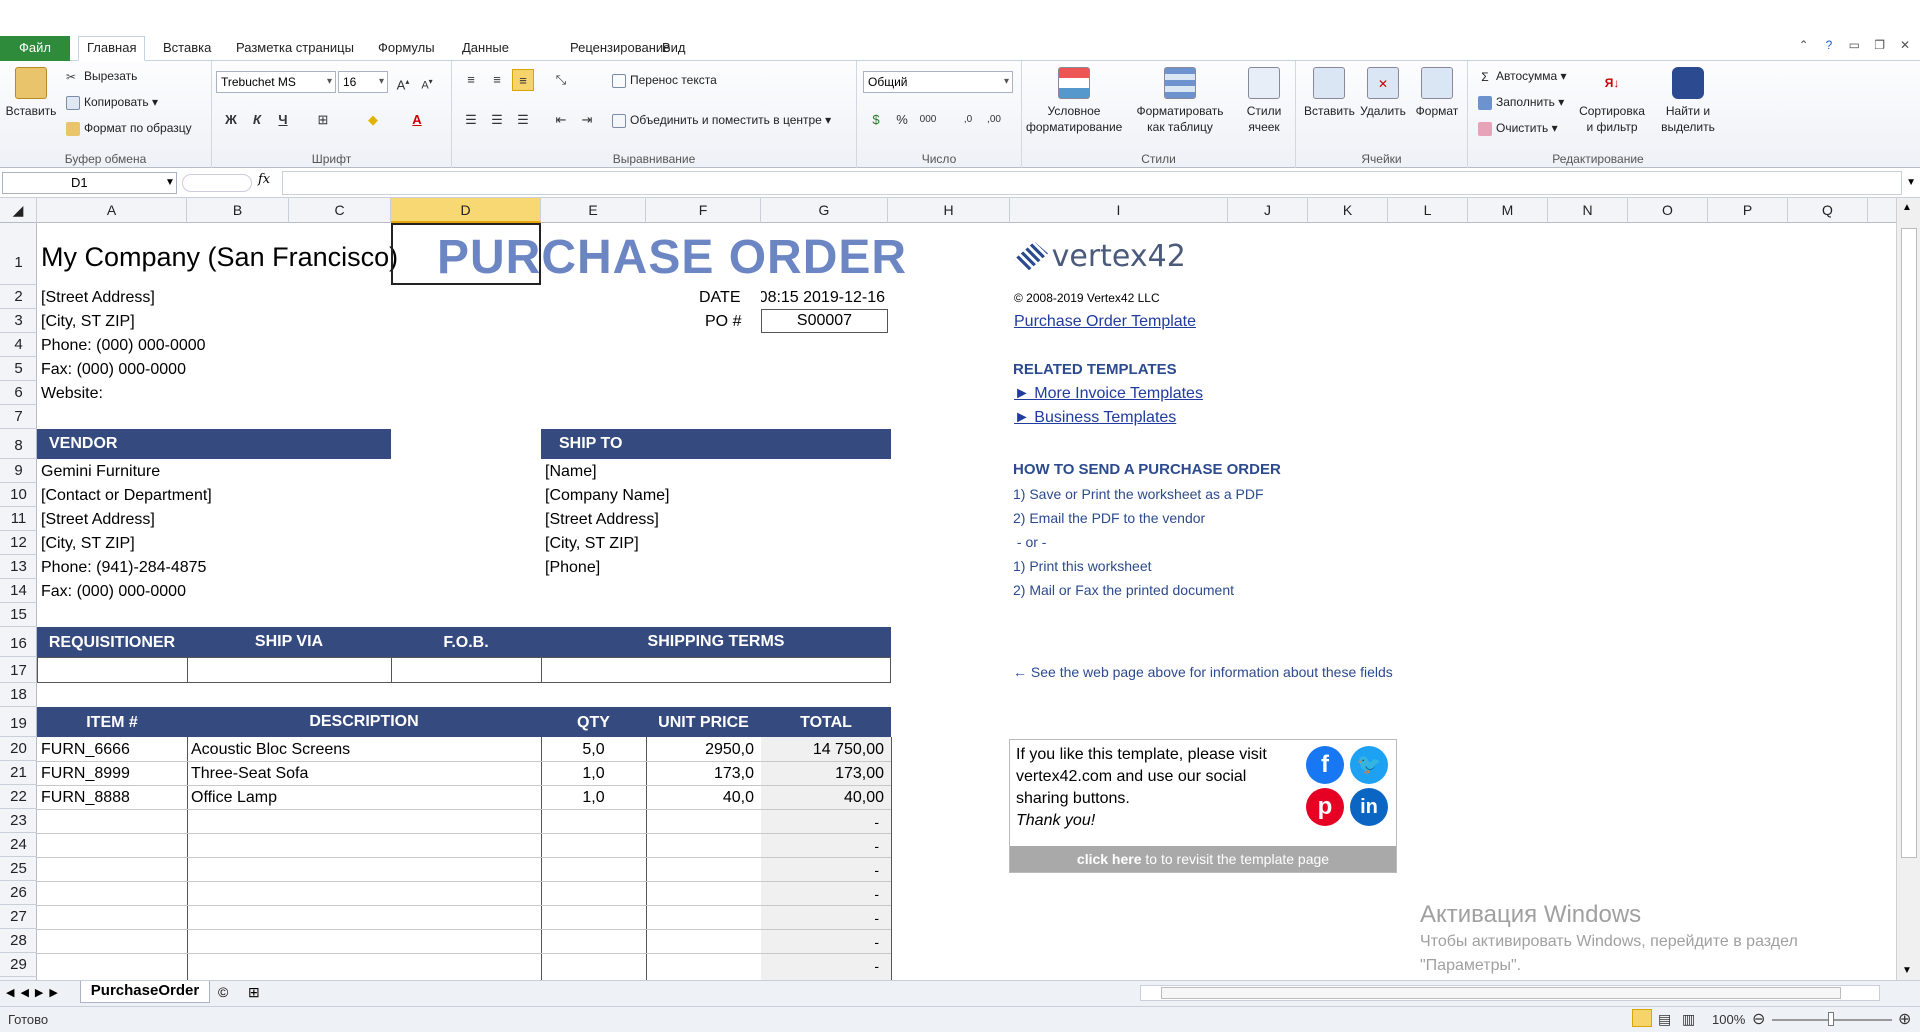  Describe the element at coordinates (949, 210) in the screenshot. I see `col-header-h: H` at that location.